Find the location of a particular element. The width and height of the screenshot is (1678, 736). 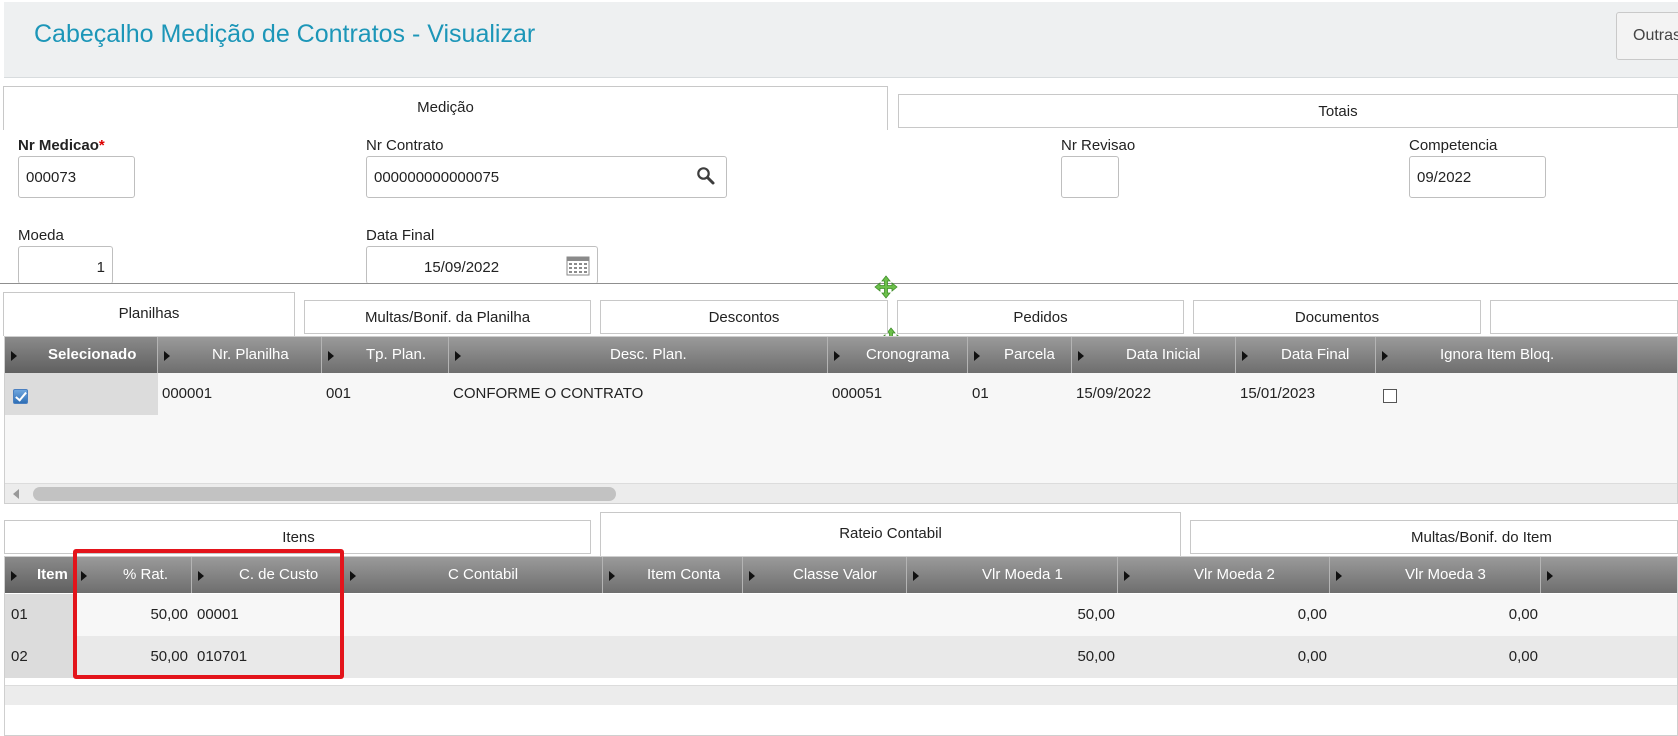

calendar-icon is located at coordinates (578, 266).